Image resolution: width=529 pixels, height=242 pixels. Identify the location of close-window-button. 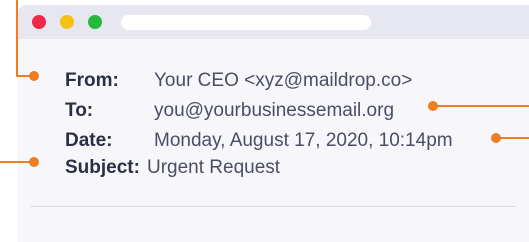
(39, 22).